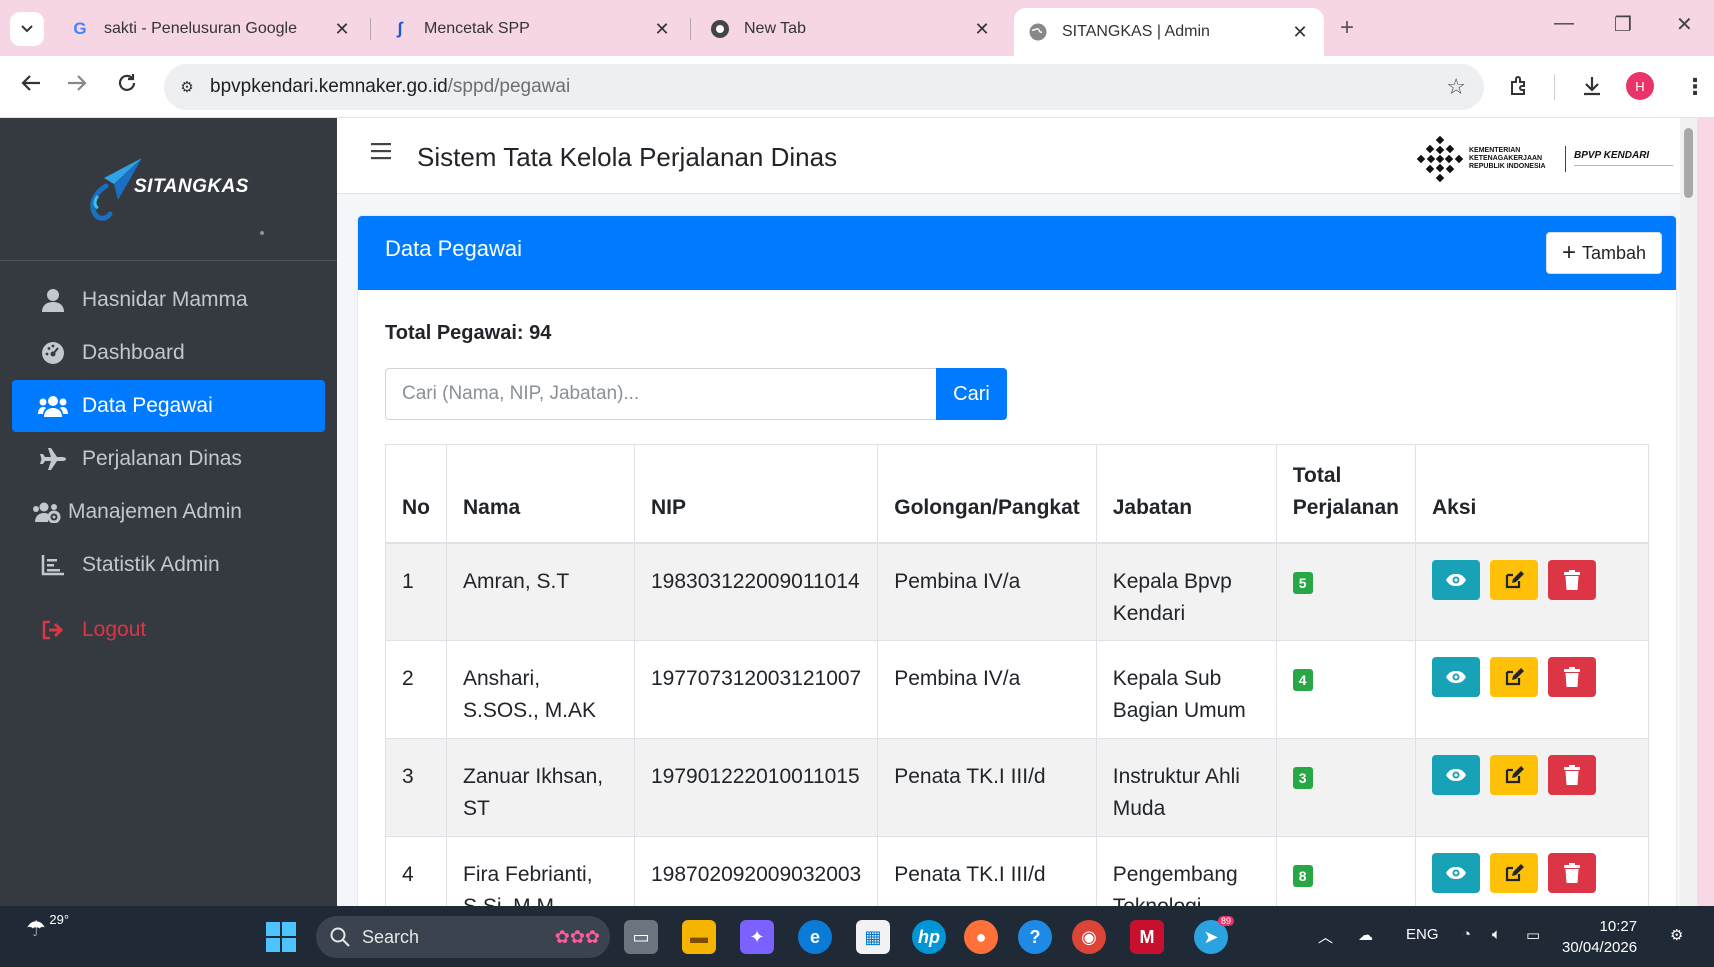 The width and height of the screenshot is (1714, 967). Describe the element at coordinates (1592, 89) in the screenshot. I see `download-icon` at that location.